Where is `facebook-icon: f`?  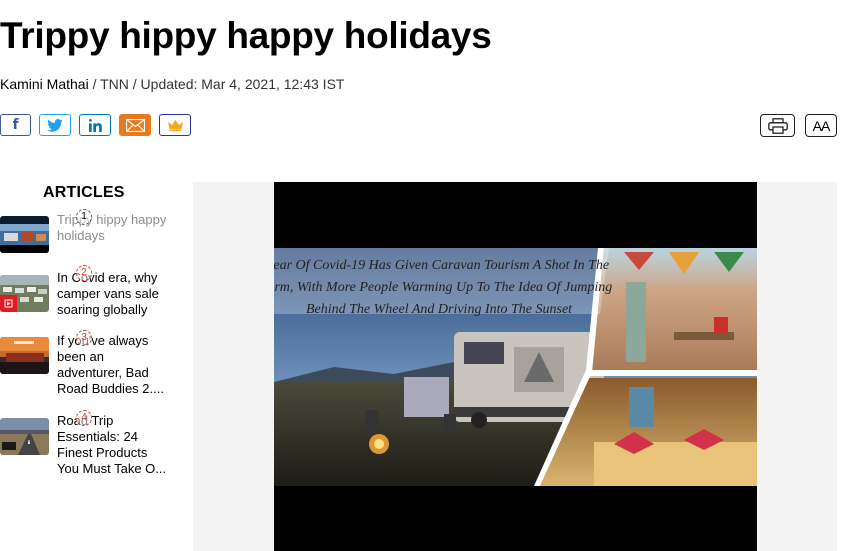 facebook-icon: f is located at coordinates (15, 125).